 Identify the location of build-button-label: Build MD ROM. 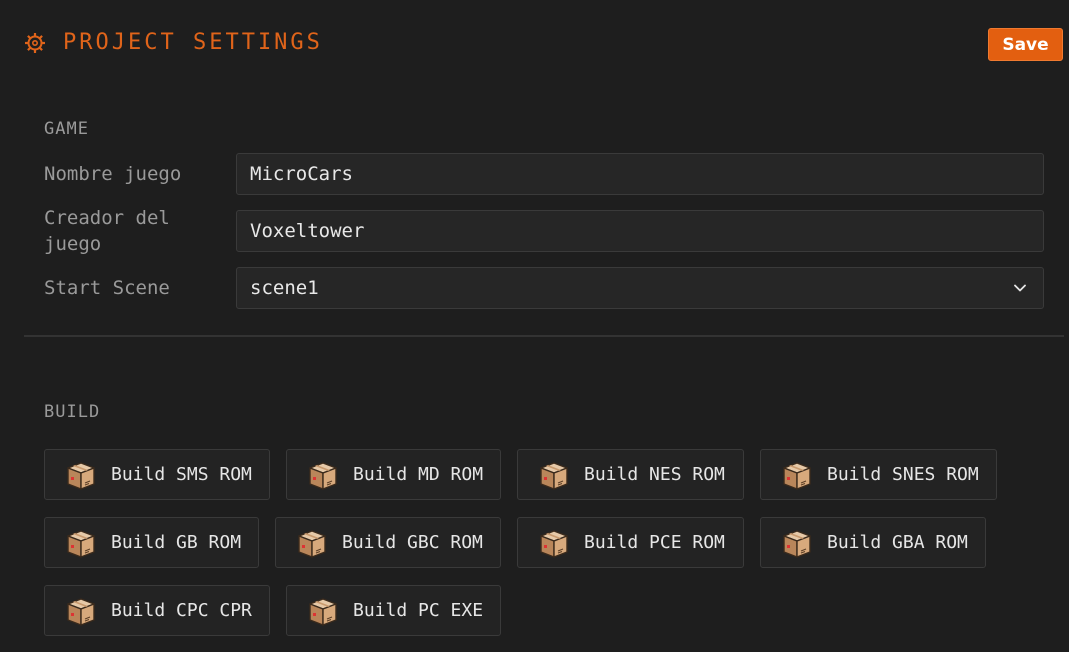
(418, 474).